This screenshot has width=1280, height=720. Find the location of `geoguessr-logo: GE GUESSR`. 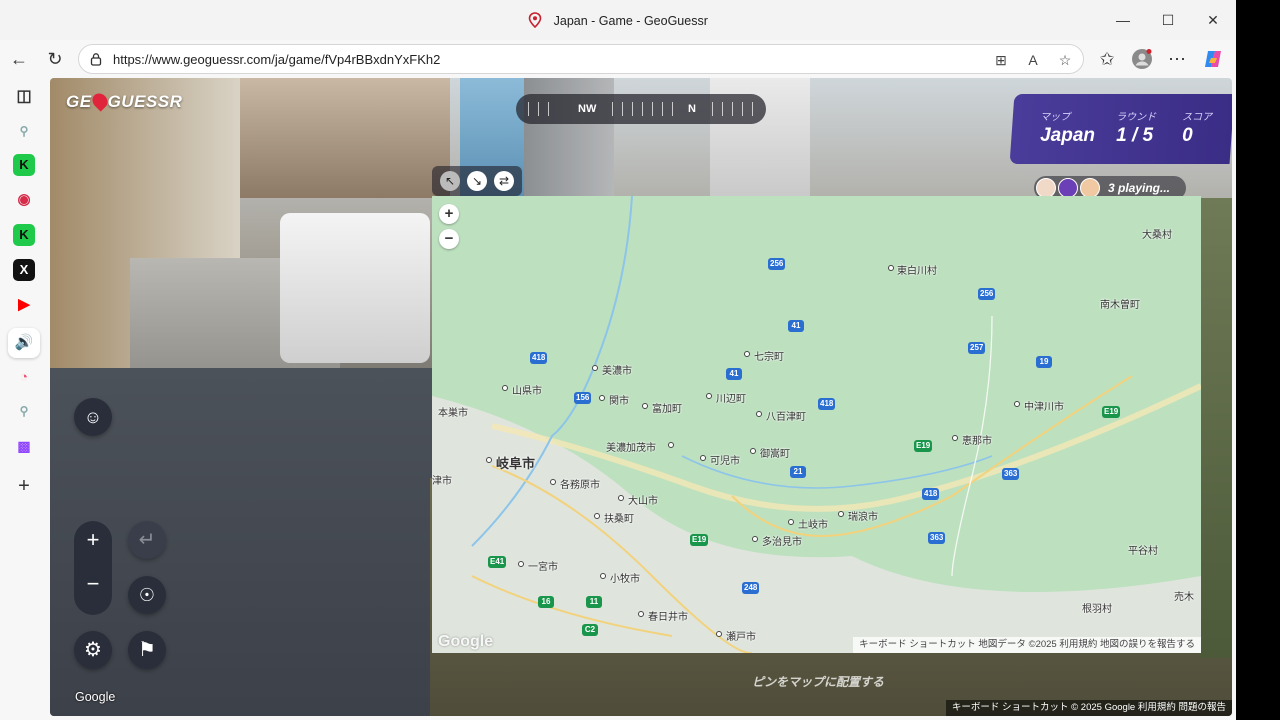

geoguessr-logo: GE GUESSR is located at coordinates (124, 101).